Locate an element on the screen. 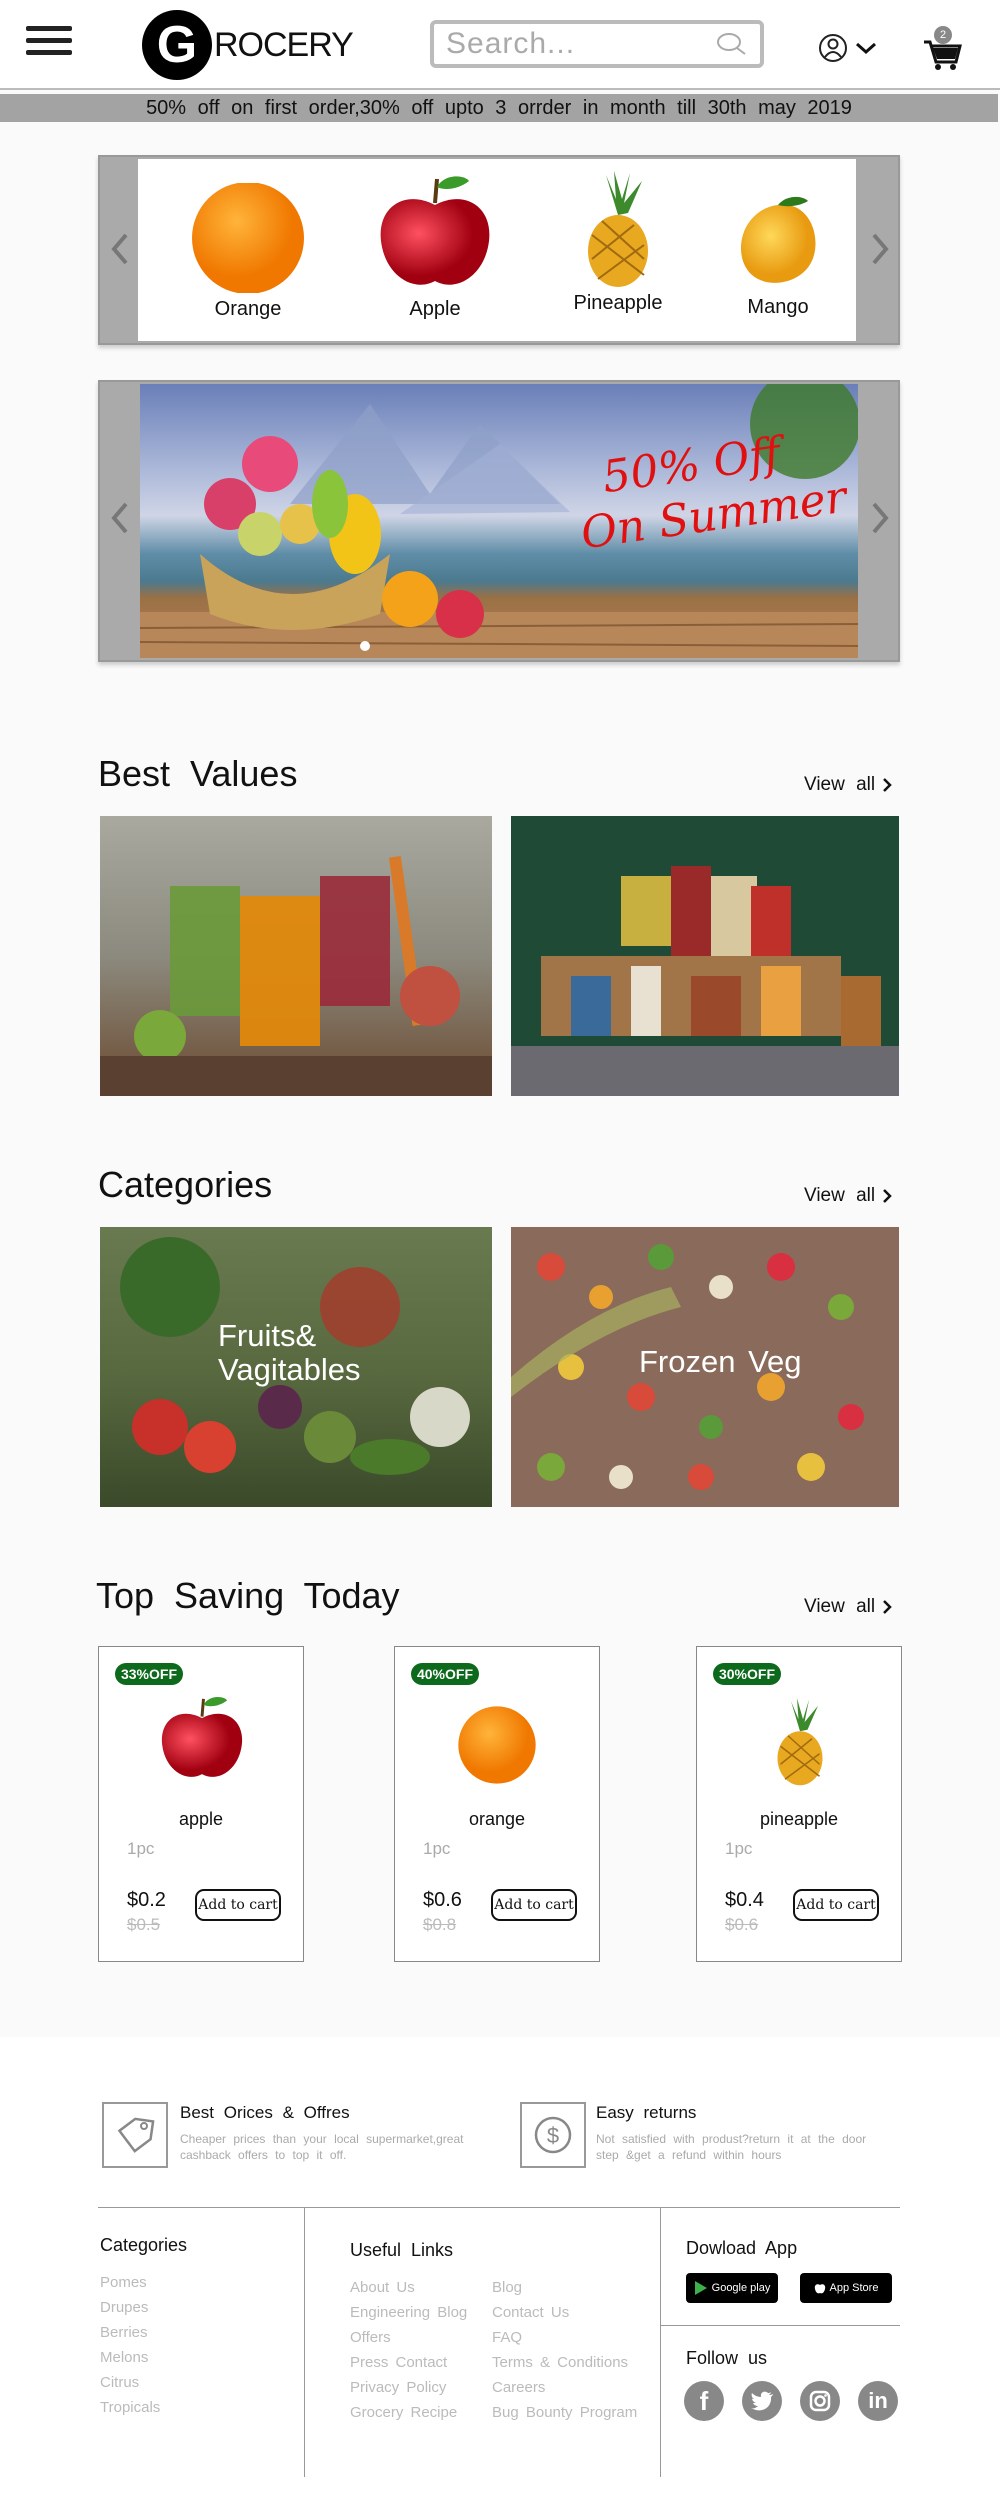 This screenshot has height=2500, width=1000. footer-category-link: Melons is located at coordinates (124, 2357).